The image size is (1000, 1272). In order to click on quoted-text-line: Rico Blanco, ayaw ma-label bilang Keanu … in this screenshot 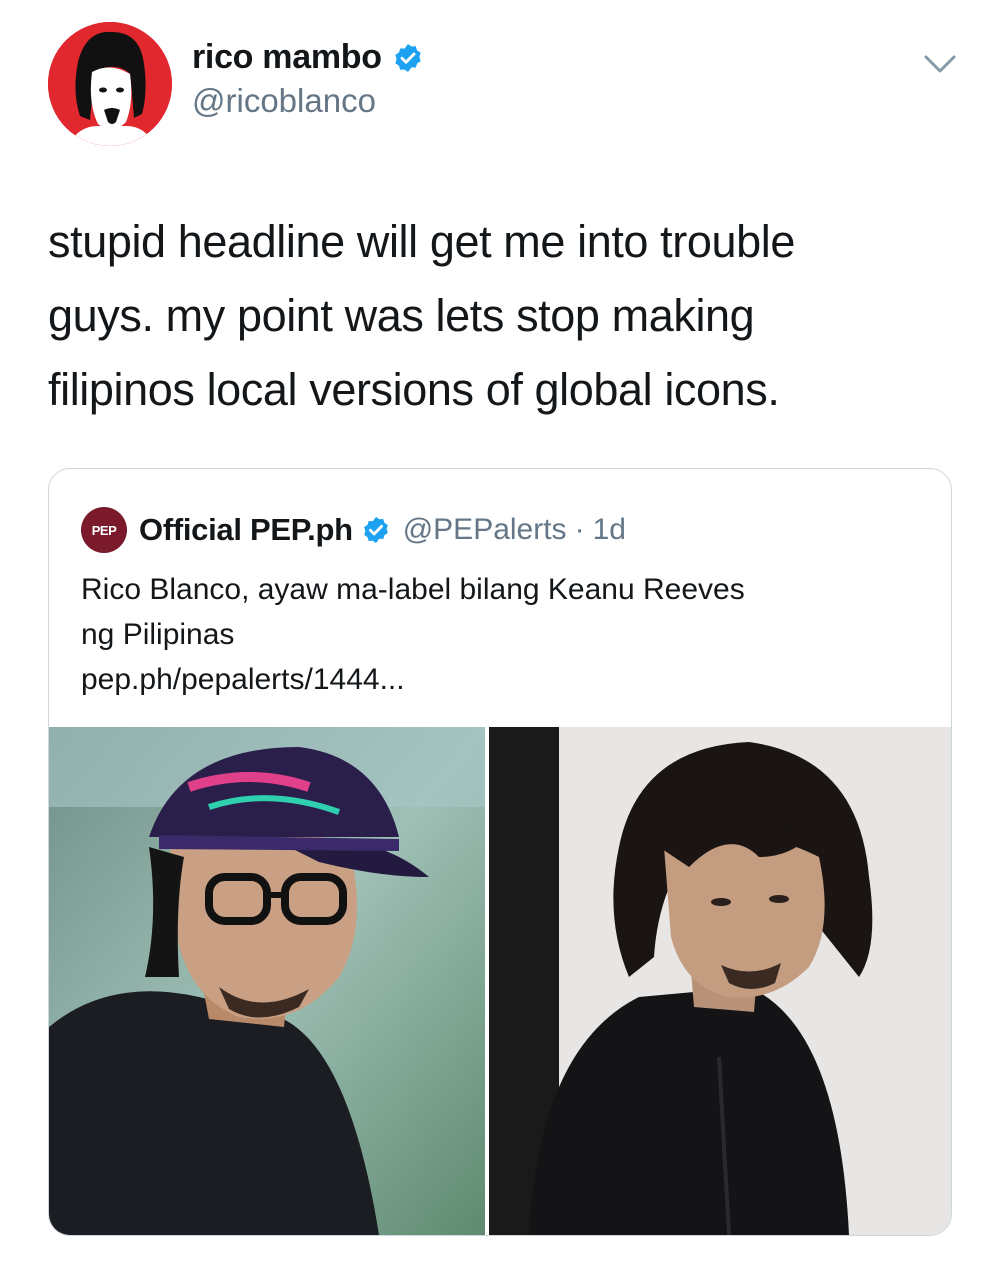, I will do `click(413, 589)`.